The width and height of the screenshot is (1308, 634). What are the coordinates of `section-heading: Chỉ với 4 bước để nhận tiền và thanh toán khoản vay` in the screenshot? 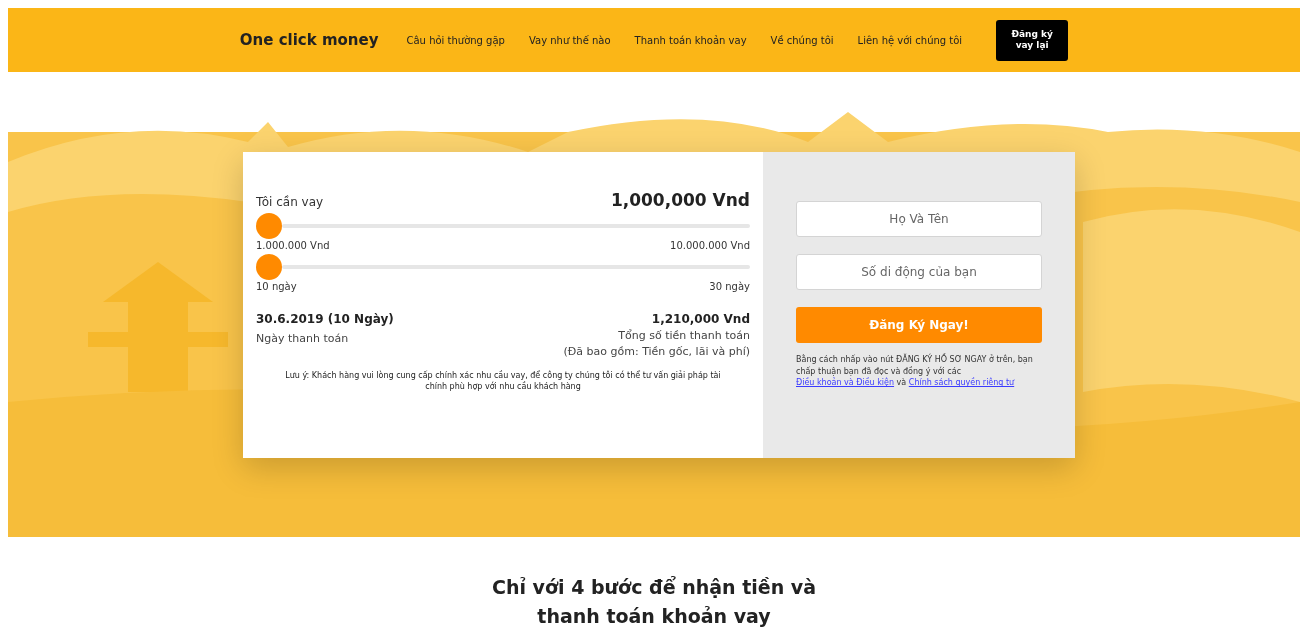 It's located at (654, 602).